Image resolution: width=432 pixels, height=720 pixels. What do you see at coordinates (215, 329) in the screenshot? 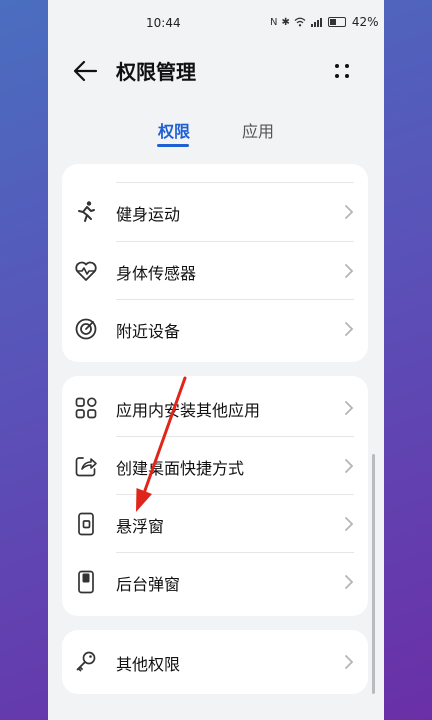
I see `permission-item-nearby-devices: 附近设备` at bounding box center [215, 329].